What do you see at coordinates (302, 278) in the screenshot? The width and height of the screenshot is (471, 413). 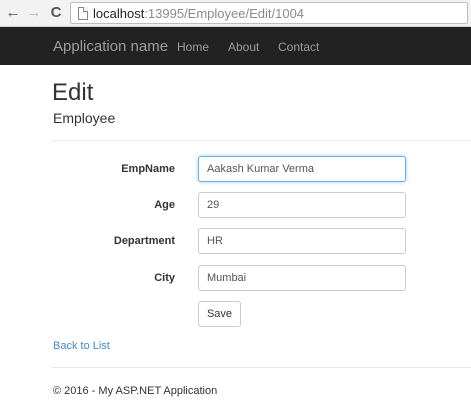 I see `city-input` at bounding box center [302, 278].